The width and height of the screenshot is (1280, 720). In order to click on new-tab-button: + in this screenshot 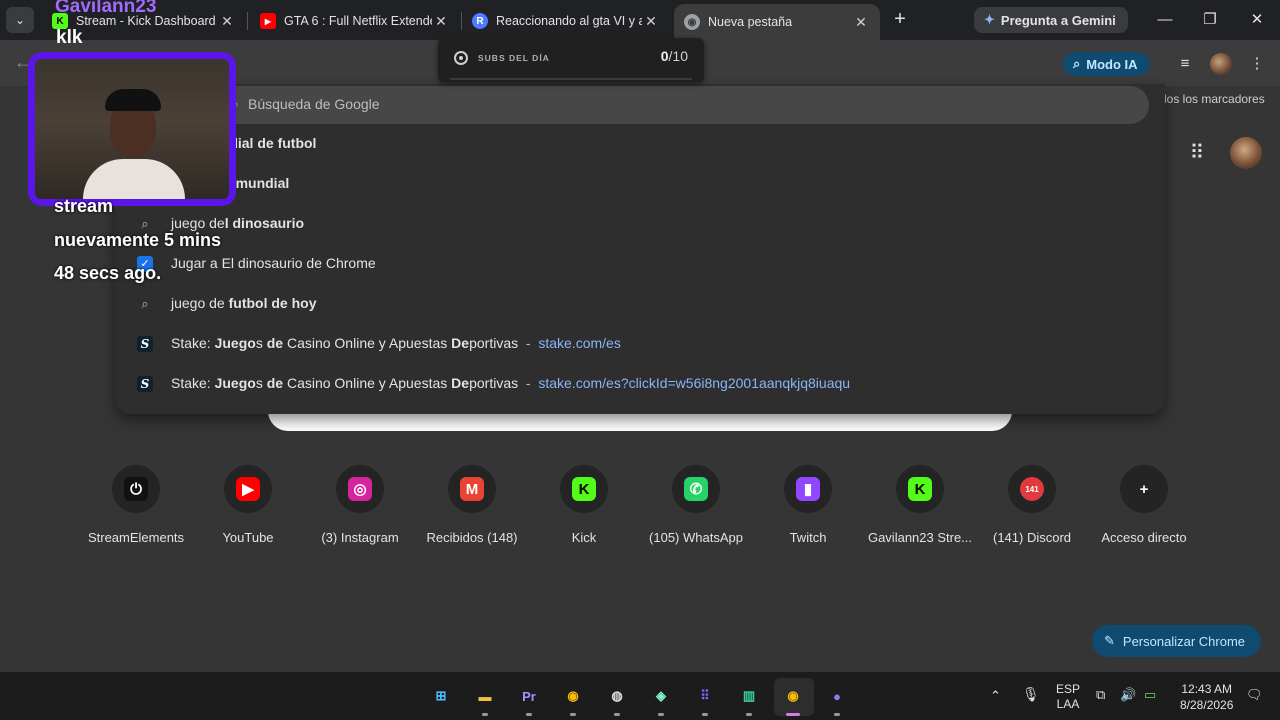, I will do `click(900, 20)`.